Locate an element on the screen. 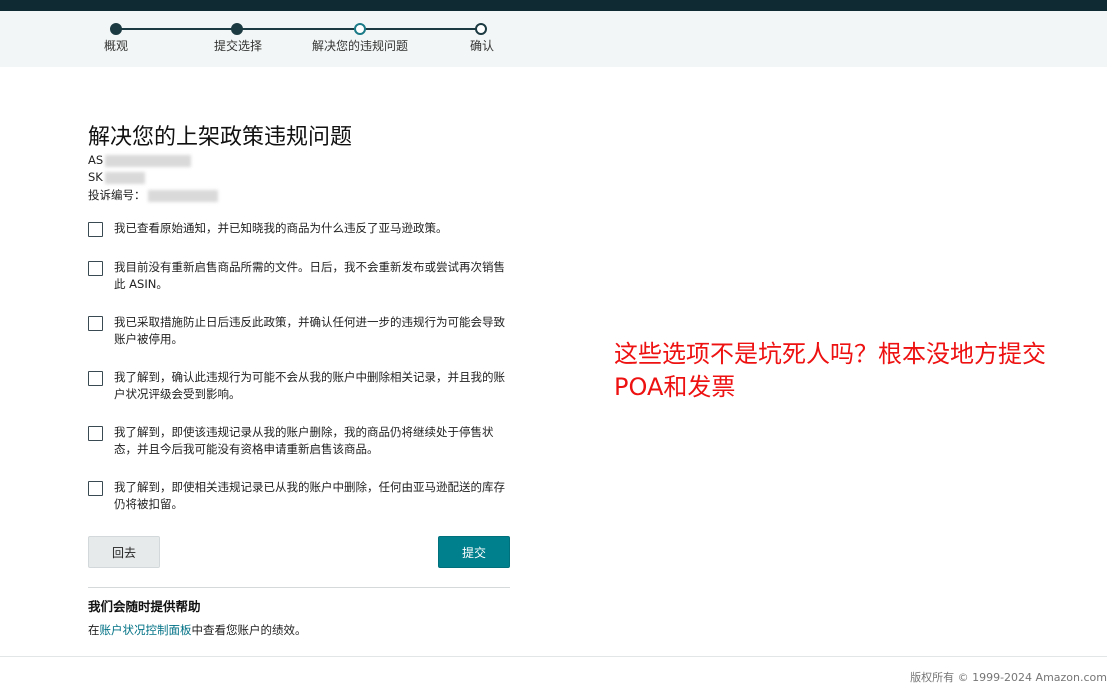 This screenshot has height=689, width=1107. asin-line: AS is located at coordinates (140, 160).